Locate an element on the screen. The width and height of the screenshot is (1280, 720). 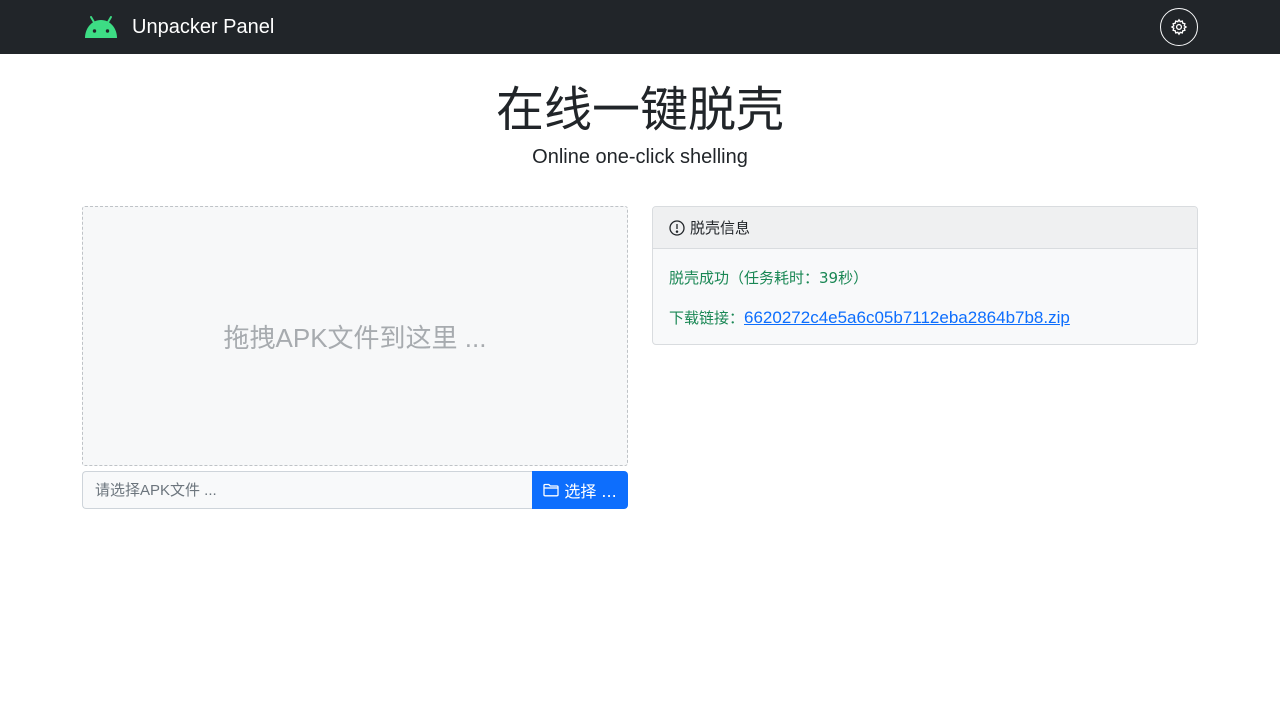
unpack-status: 脱壳成功（任务耗时：39秒） is located at coordinates (769, 278).